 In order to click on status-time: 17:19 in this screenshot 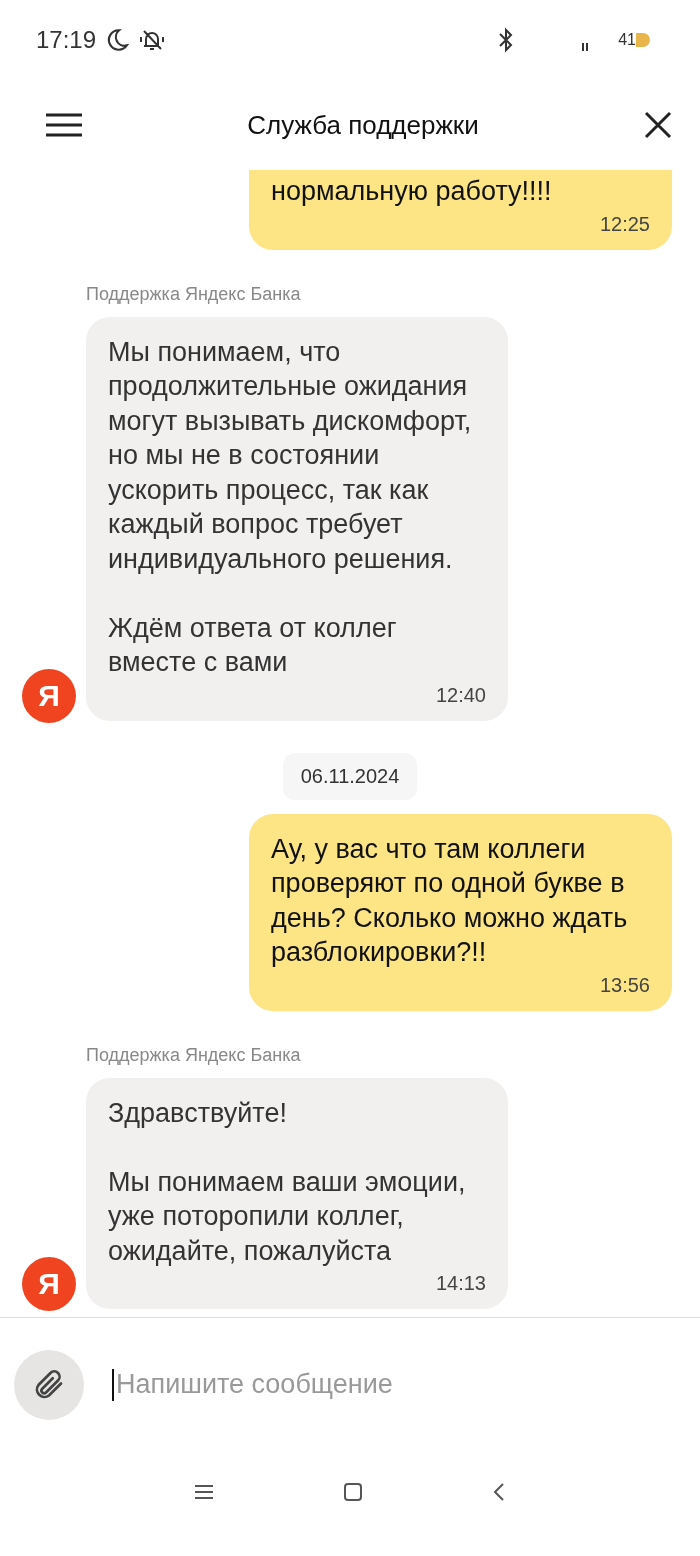, I will do `click(66, 40)`.